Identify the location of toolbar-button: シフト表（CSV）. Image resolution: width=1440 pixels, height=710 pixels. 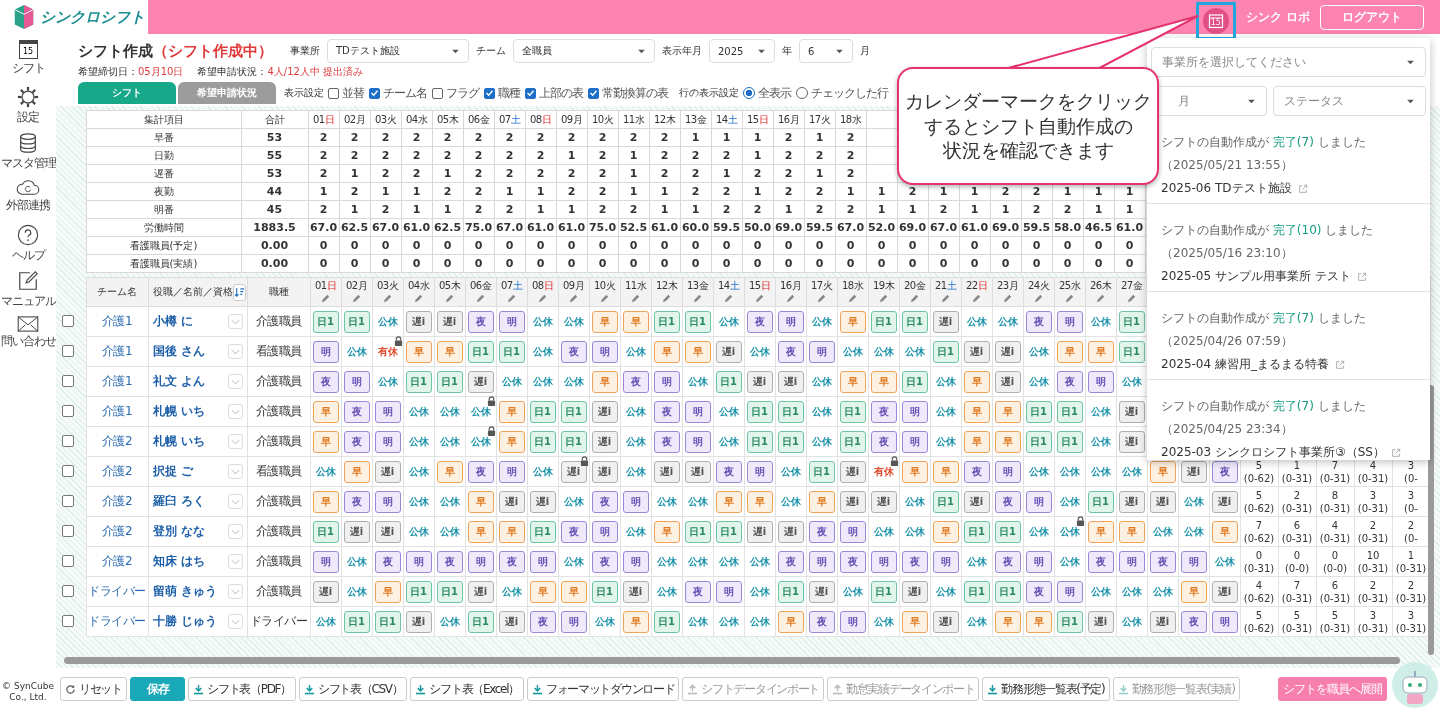
(353, 689).